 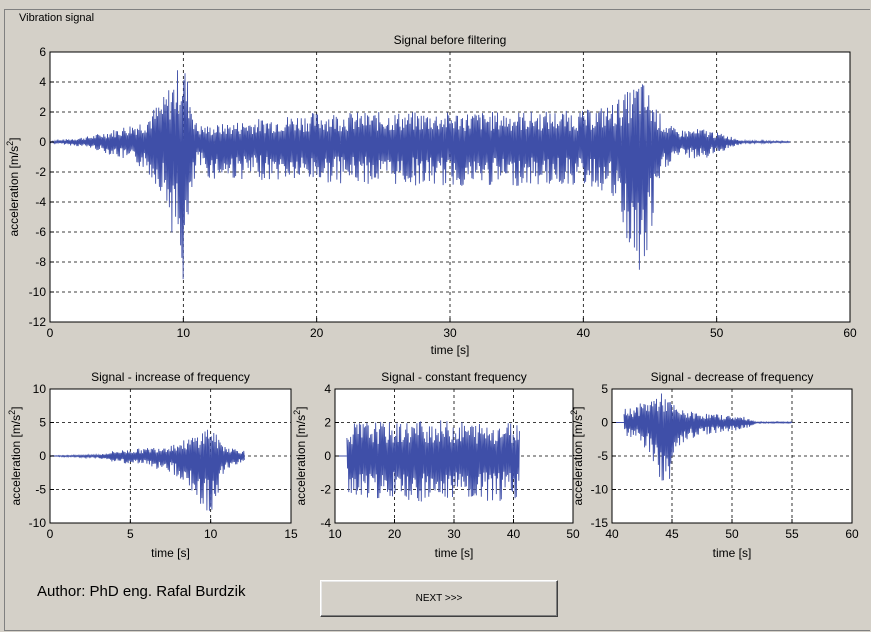 I want to click on x-tick-label-decrease: 50, so click(x=732, y=534).